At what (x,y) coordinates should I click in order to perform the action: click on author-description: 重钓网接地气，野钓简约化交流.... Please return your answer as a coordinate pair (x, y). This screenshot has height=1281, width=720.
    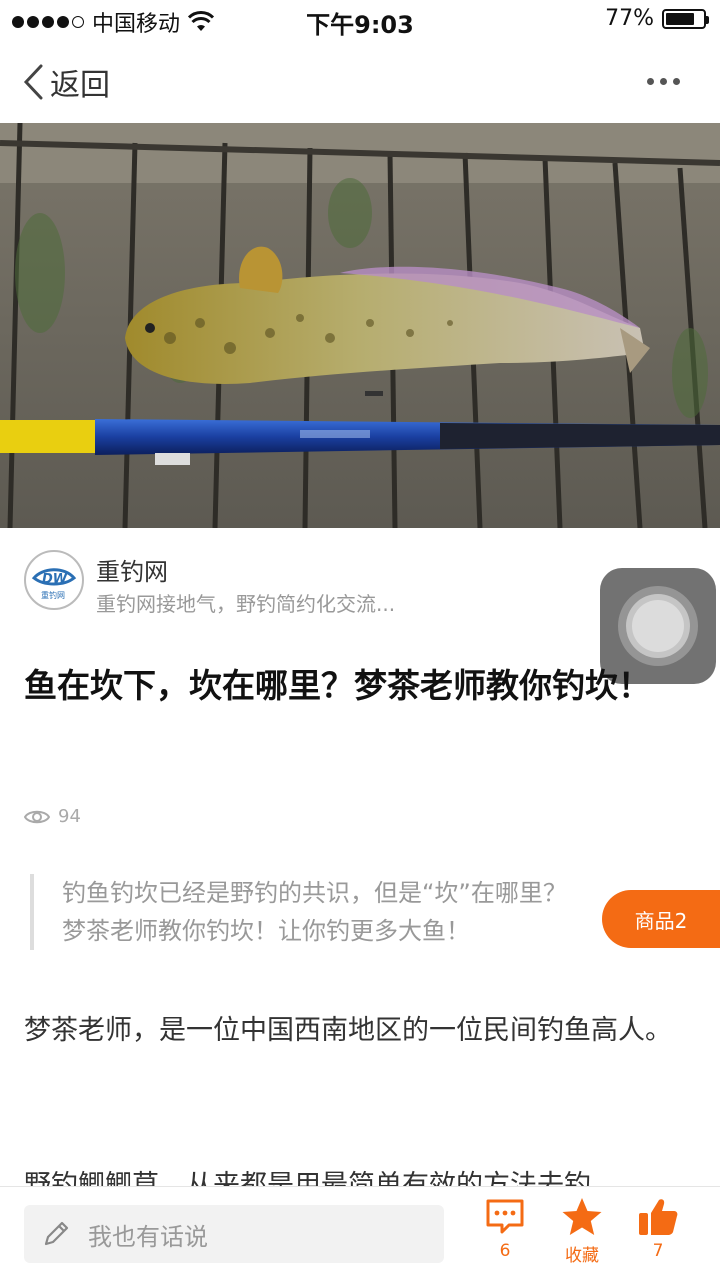
    Looking at the image, I should click on (246, 604).